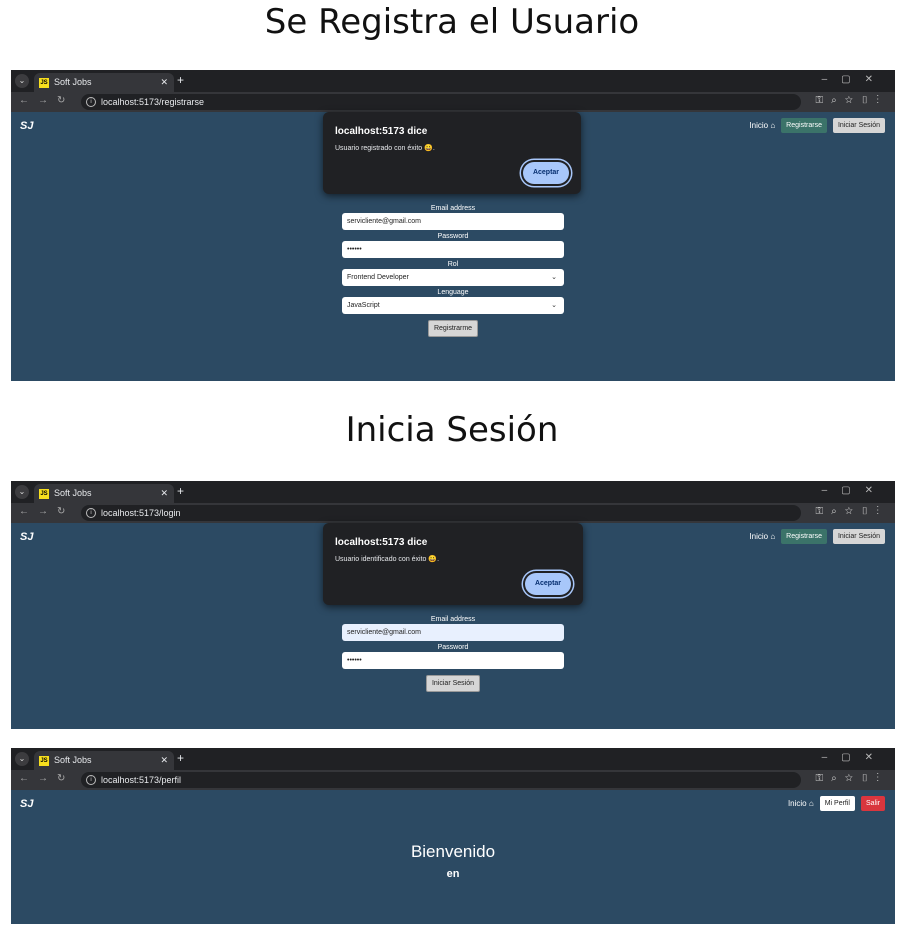  I want to click on iniciar-sesion-submit: Iniciar Sesión, so click(453, 683).